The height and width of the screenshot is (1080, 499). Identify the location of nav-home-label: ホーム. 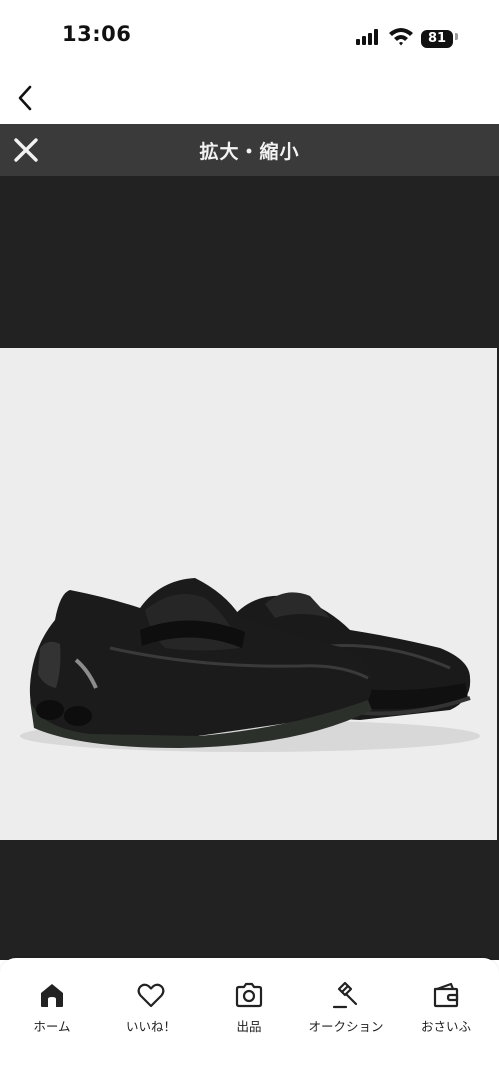
(52, 1026).